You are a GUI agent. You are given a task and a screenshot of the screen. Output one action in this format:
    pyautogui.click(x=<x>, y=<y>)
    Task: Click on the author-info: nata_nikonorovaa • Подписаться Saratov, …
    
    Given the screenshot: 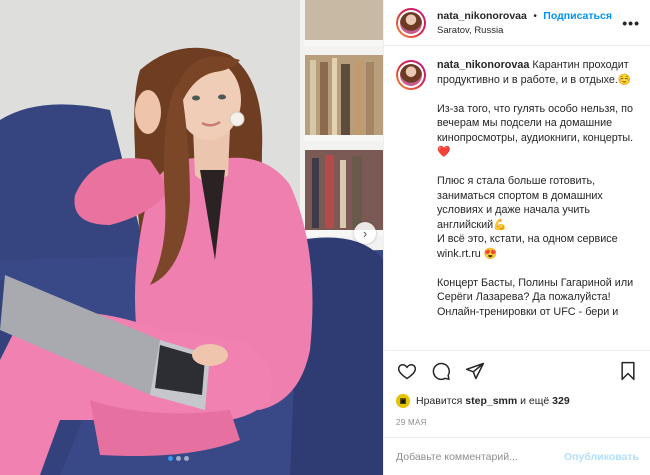 What is the action you would take?
    pyautogui.click(x=529, y=23)
    